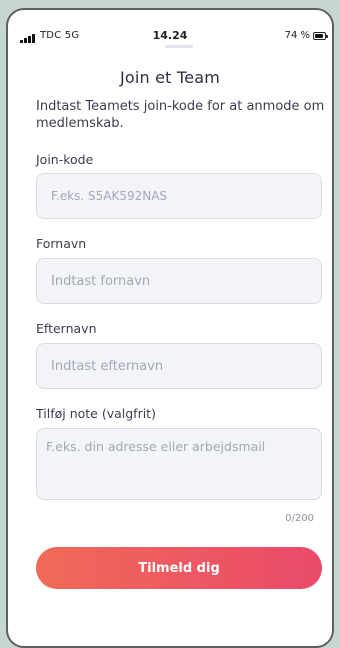 The width and height of the screenshot is (340, 648). What do you see at coordinates (299, 518) in the screenshot?
I see `note-char-count: 0/200` at bounding box center [299, 518].